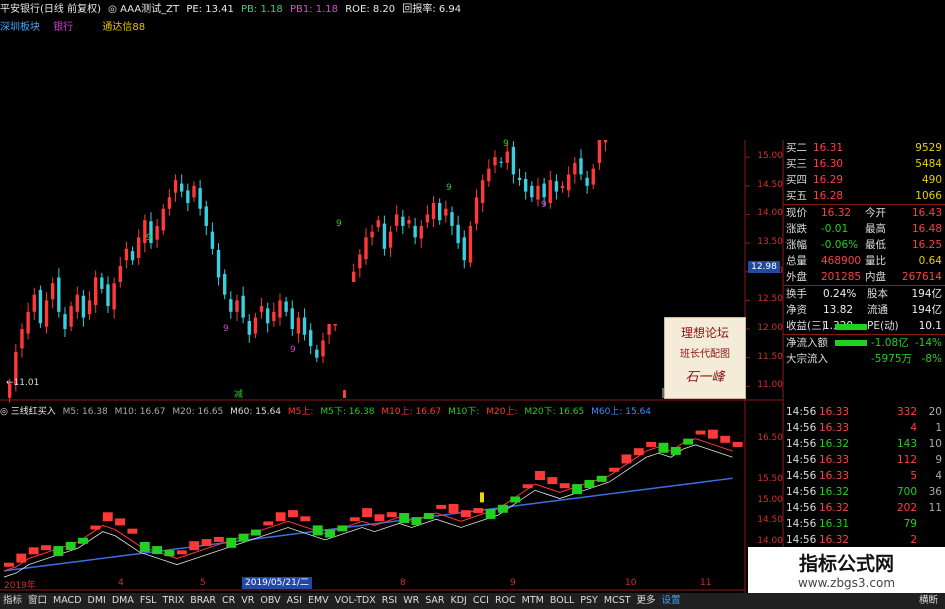  What do you see at coordinates (705, 354) in the screenshot?
I see `watermark-author: 班长代配图` at bounding box center [705, 354].